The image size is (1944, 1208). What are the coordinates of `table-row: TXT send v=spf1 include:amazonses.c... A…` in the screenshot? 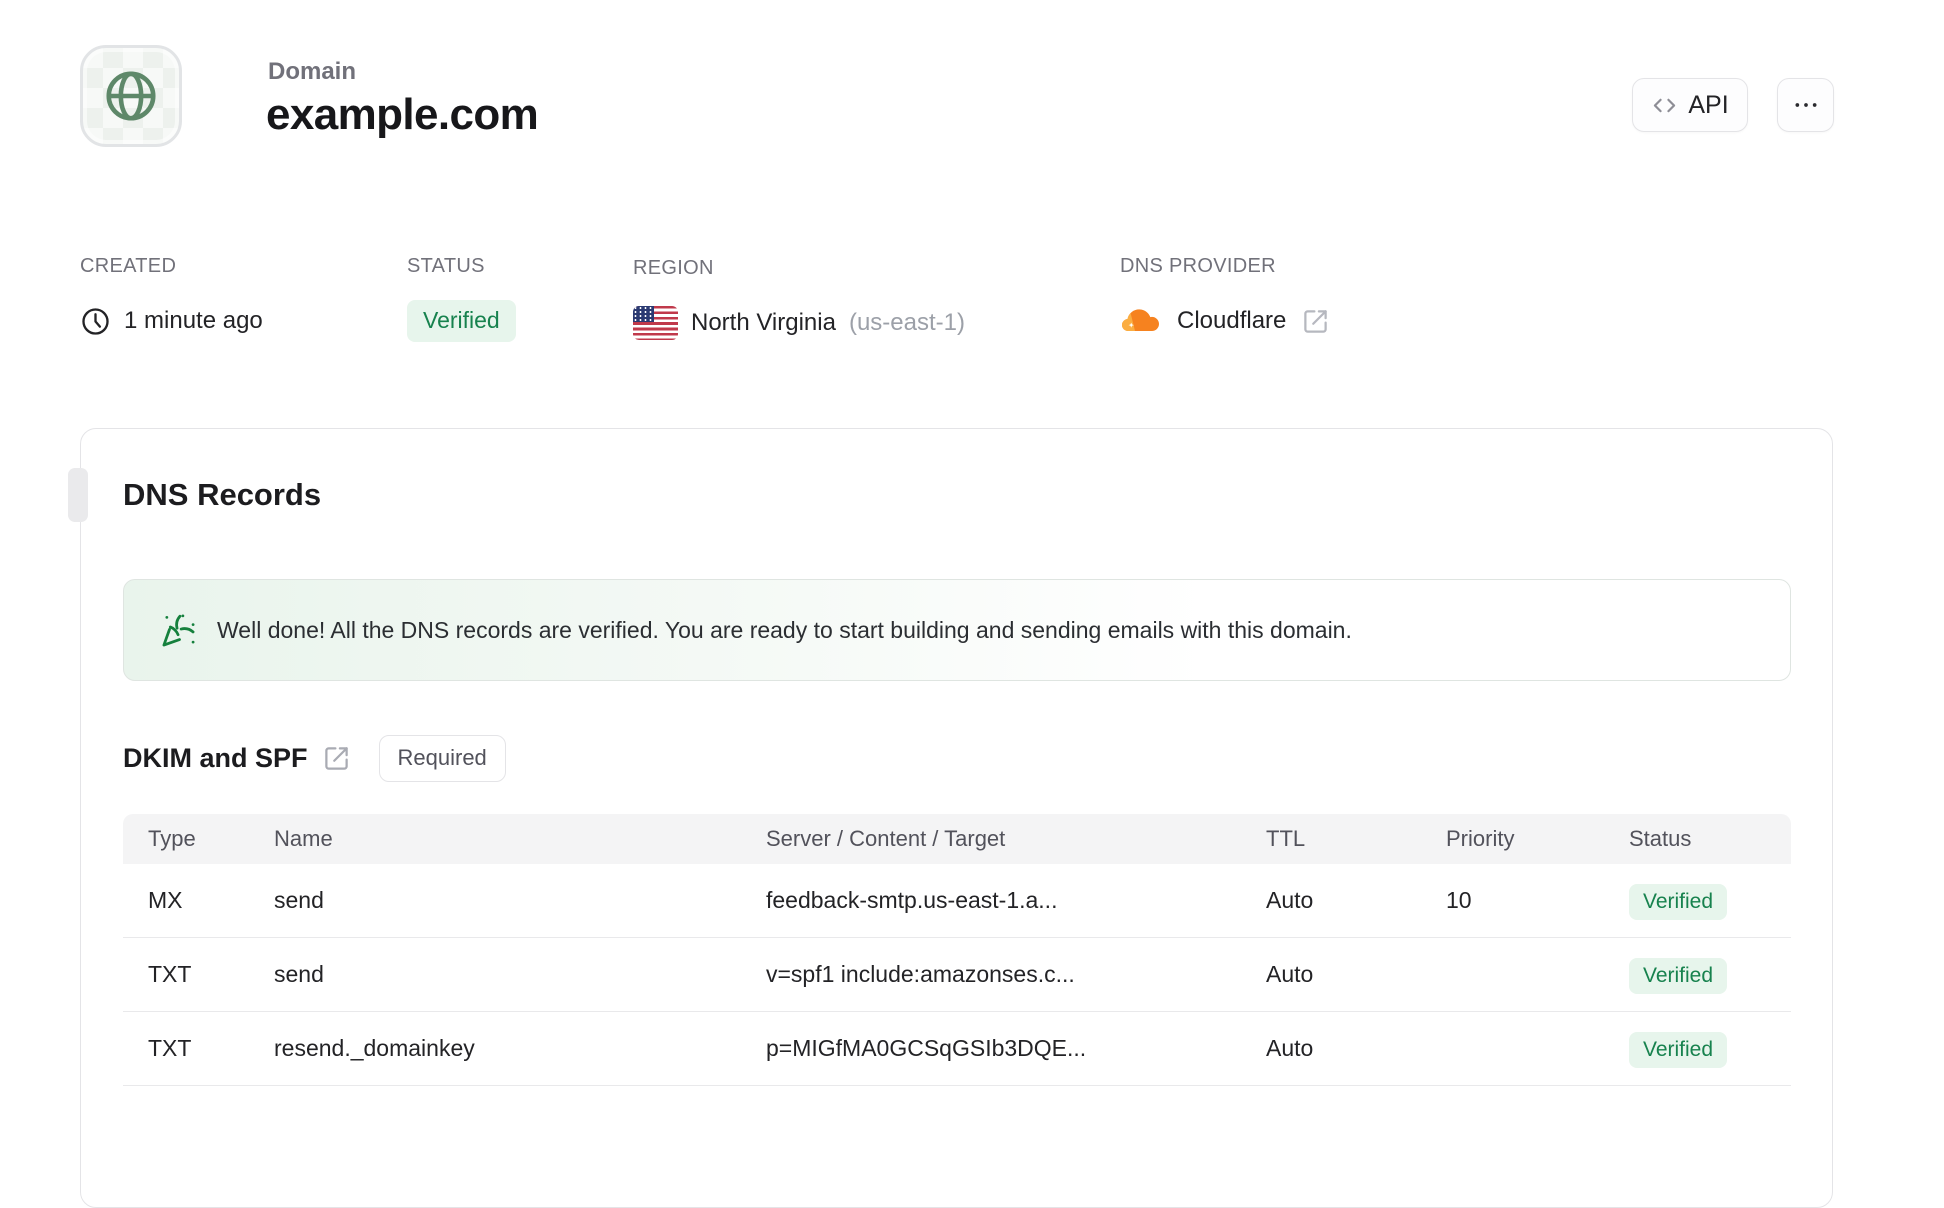 It's located at (957, 975).